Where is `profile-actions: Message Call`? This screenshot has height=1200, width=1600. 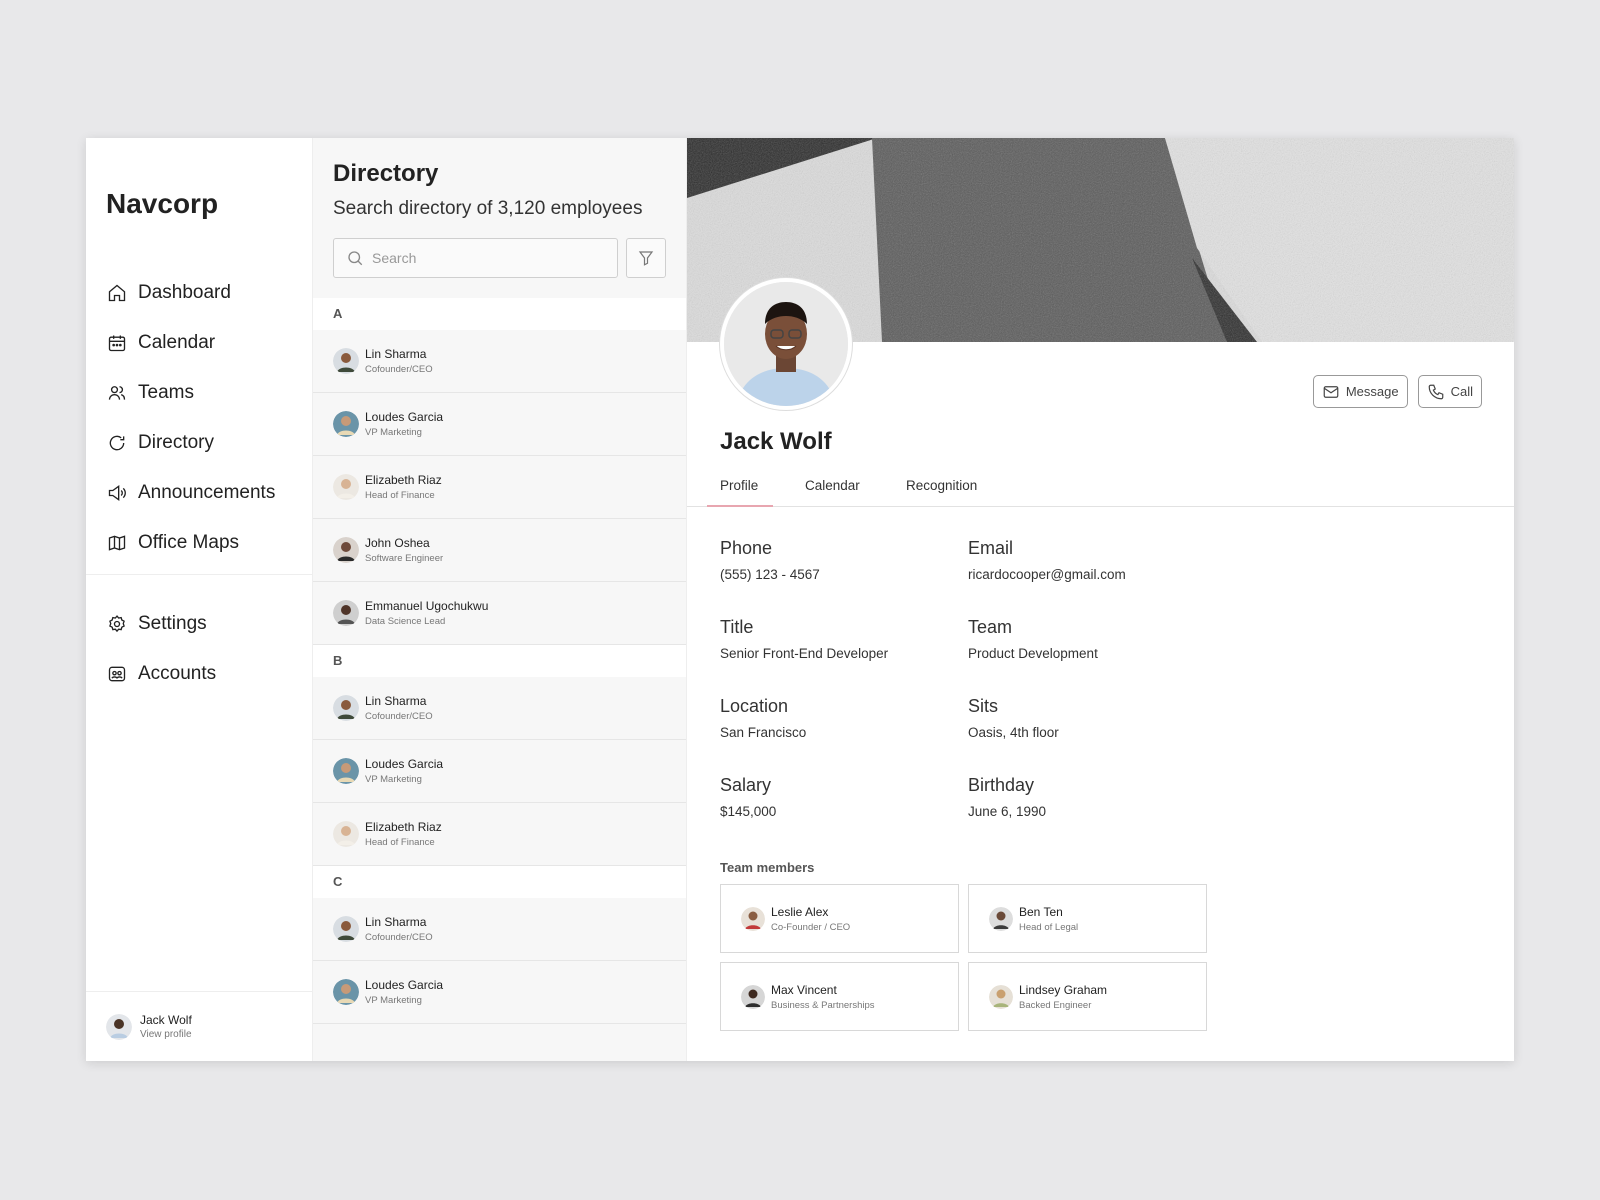
profile-actions: Message Call is located at coordinates (1392, 391).